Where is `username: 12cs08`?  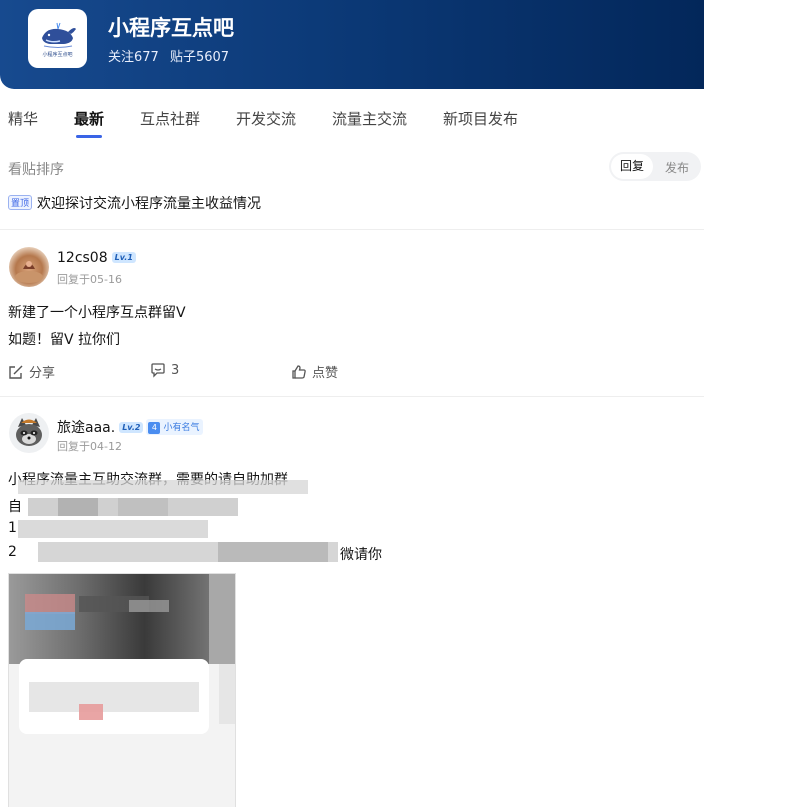
username: 12cs08 is located at coordinates (82, 258).